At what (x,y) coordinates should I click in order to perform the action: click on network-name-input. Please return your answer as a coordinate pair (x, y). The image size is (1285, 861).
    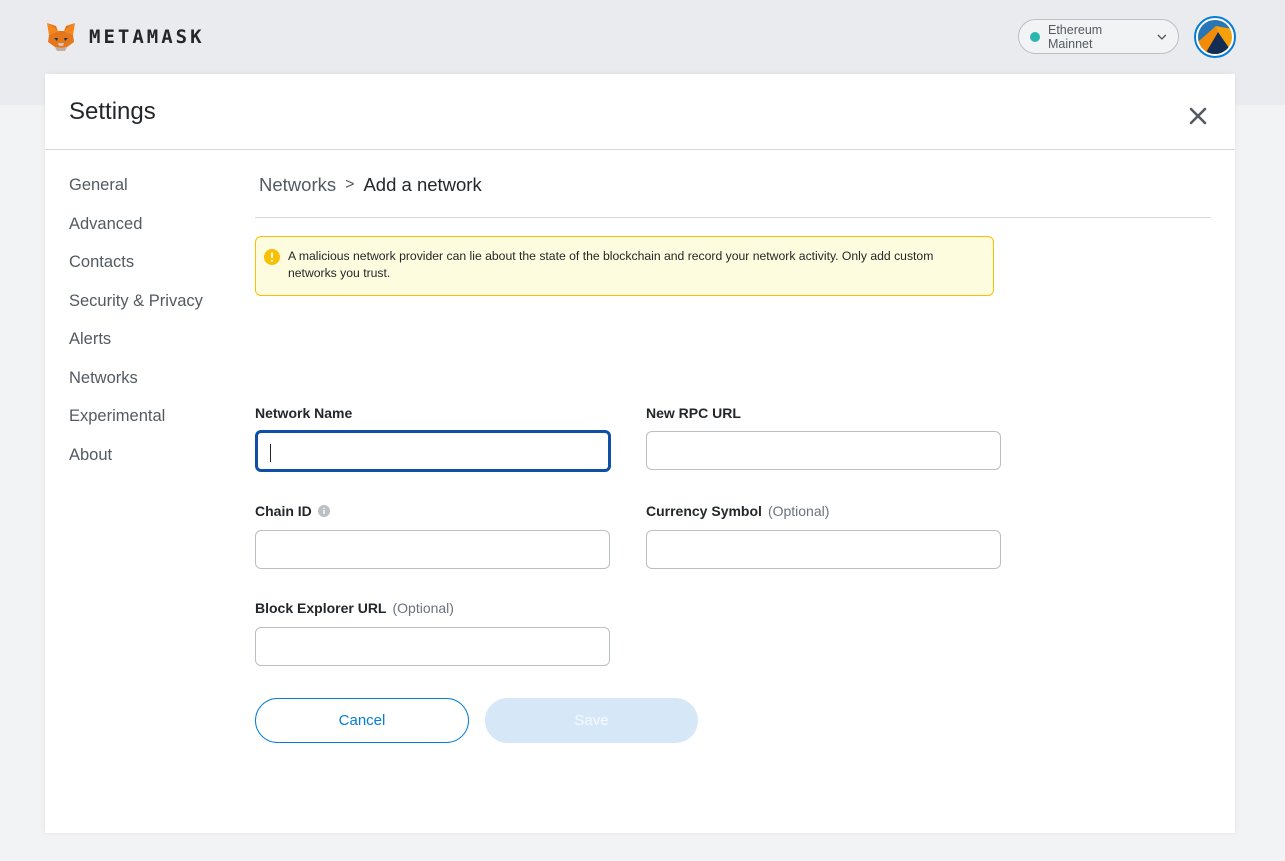
    Looking at the image, I should click on (433, 451).